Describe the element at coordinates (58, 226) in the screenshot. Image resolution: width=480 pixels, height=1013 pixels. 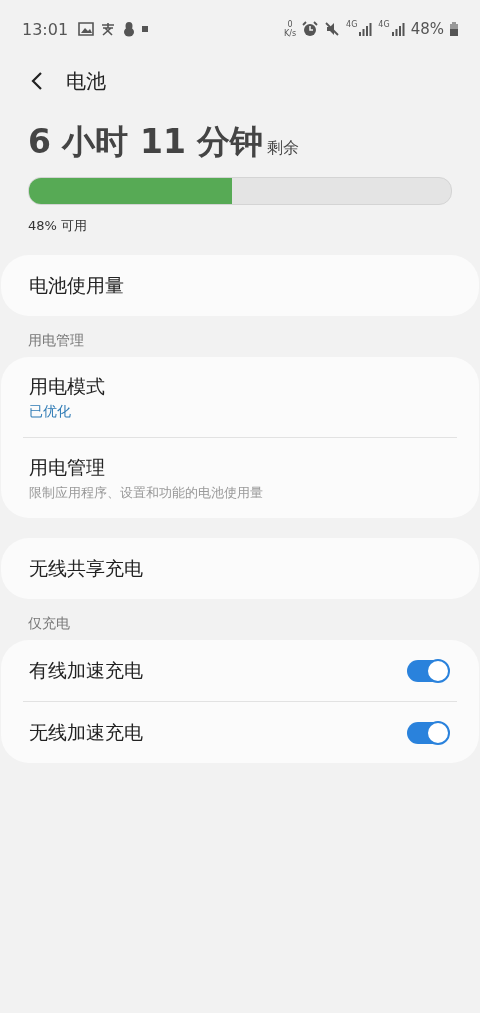
I see `available-percent: 48% 可用` at that location.